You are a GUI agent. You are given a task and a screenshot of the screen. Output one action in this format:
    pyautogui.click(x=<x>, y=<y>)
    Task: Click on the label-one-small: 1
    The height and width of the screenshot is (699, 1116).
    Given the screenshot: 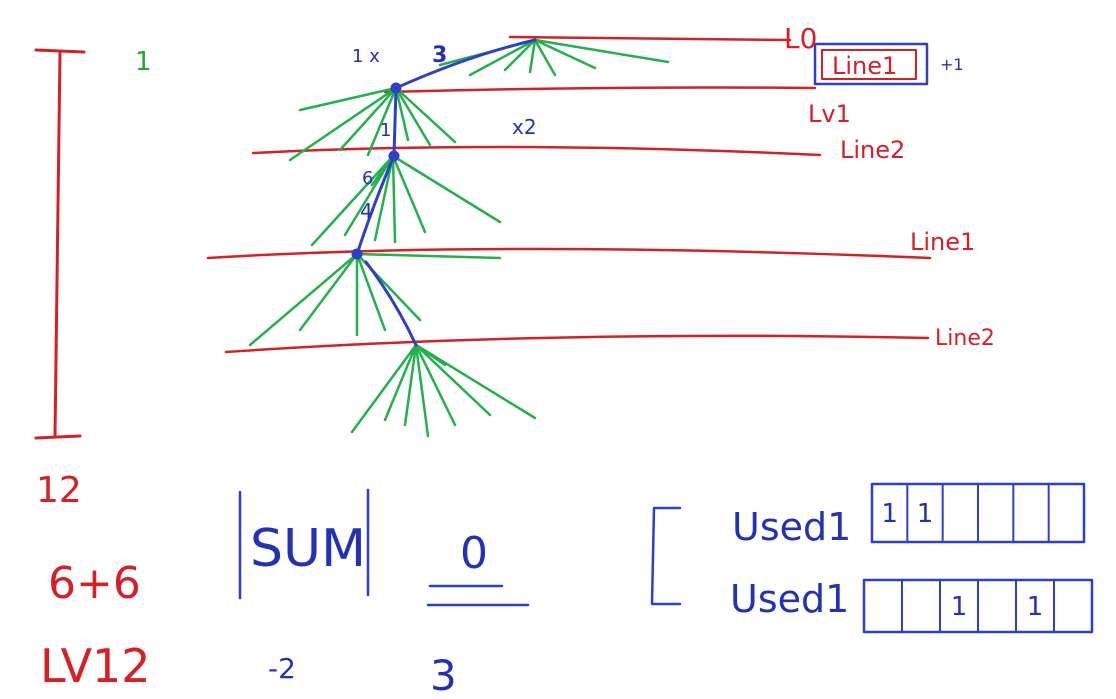 What is the action you would take?
    pyautogui.click(x=385, y=130)
    